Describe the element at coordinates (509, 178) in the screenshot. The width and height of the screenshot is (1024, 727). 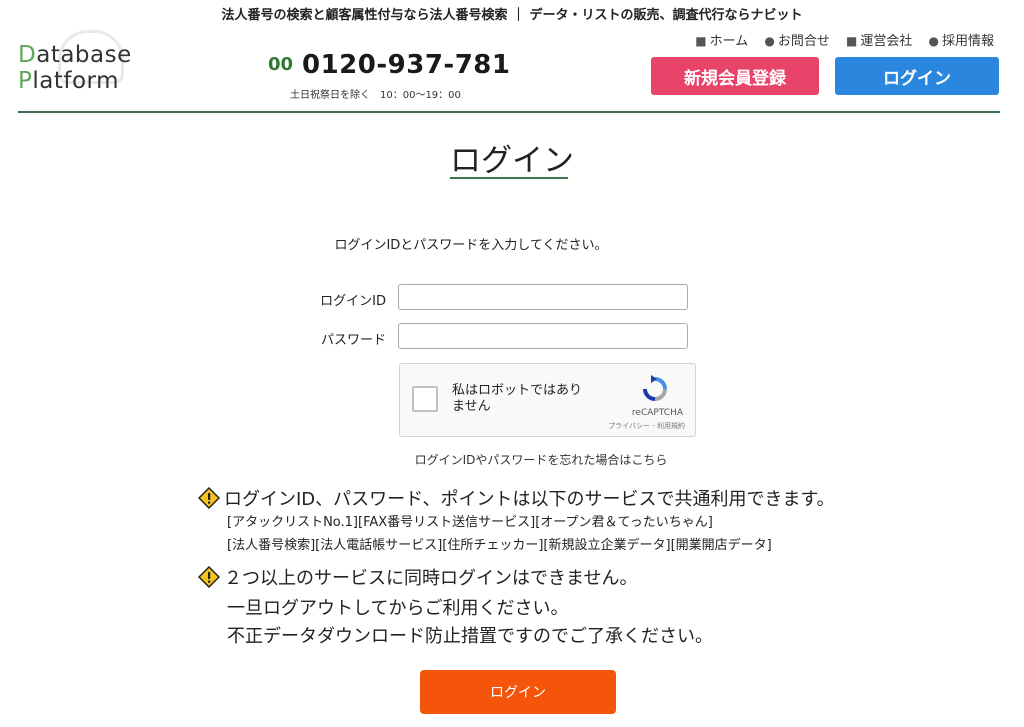
I see `title-underline` at that location.